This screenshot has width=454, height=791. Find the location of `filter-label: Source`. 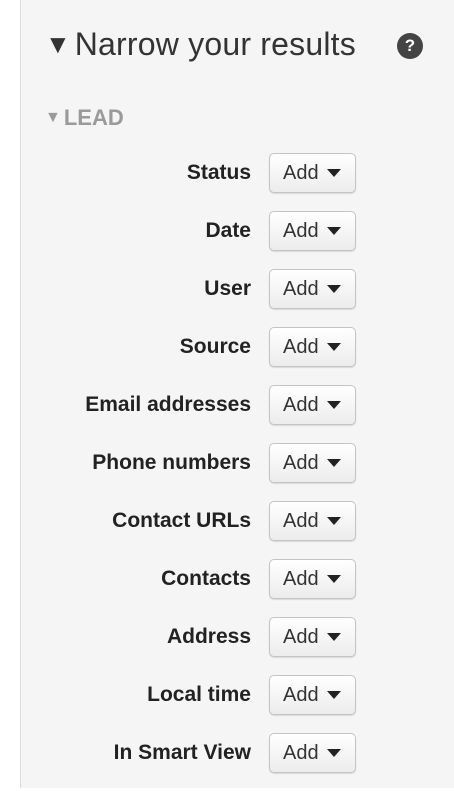

filter-label: Source is located at coordinates (215, 346).